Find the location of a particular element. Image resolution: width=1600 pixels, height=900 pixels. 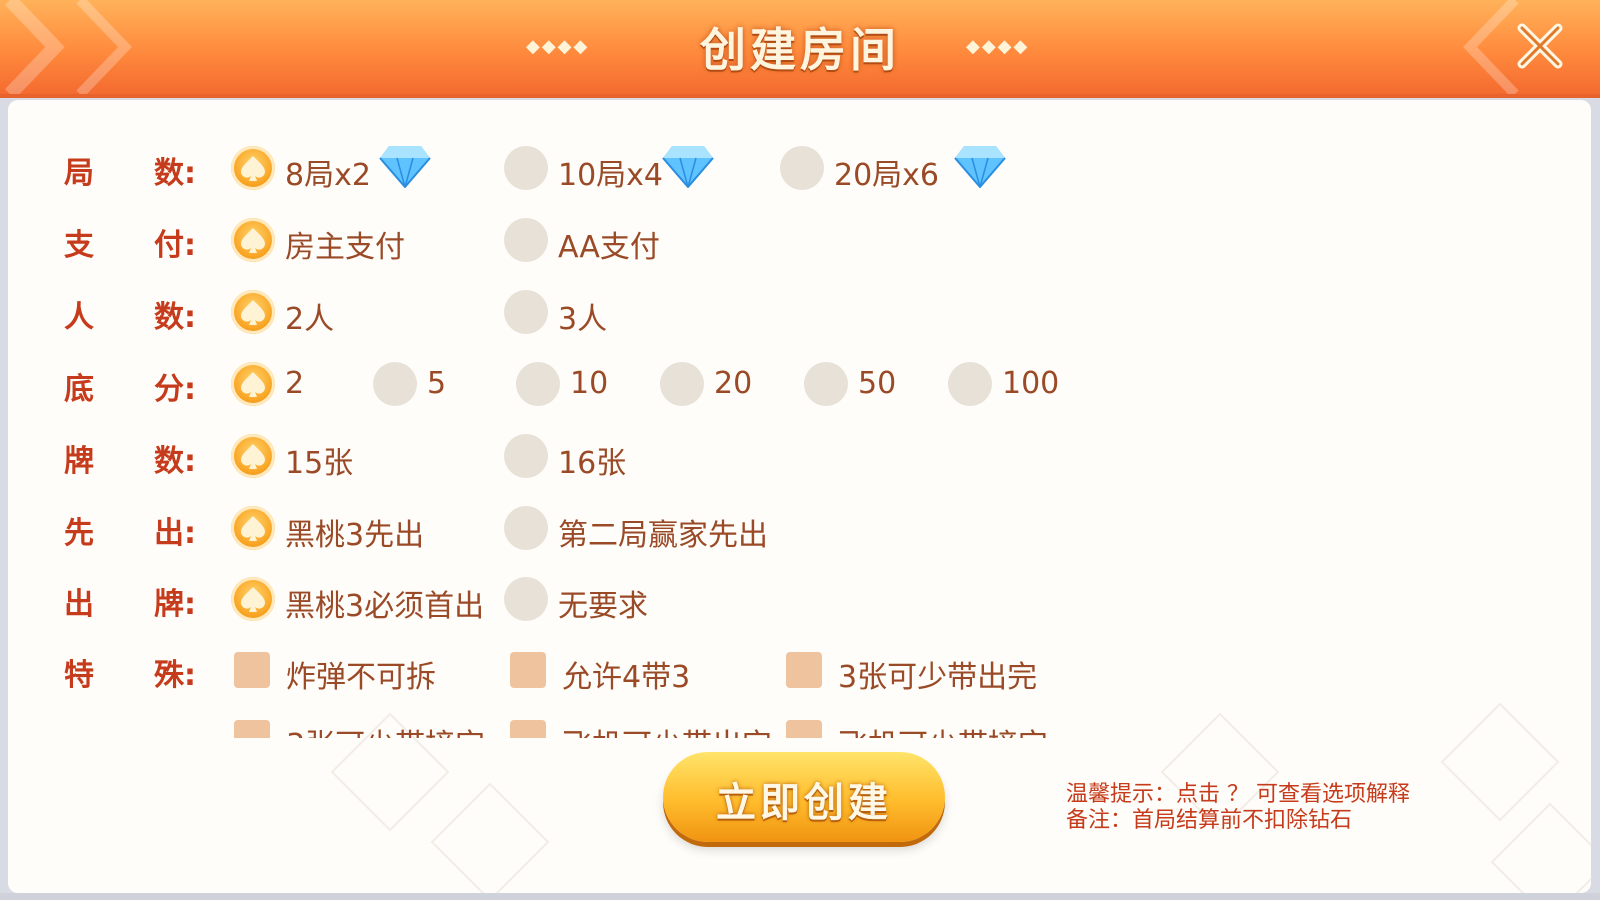

row-first-play: 先 出: 黑桃3先出 第二局赢家先出 is located at coordinates (758, 528).